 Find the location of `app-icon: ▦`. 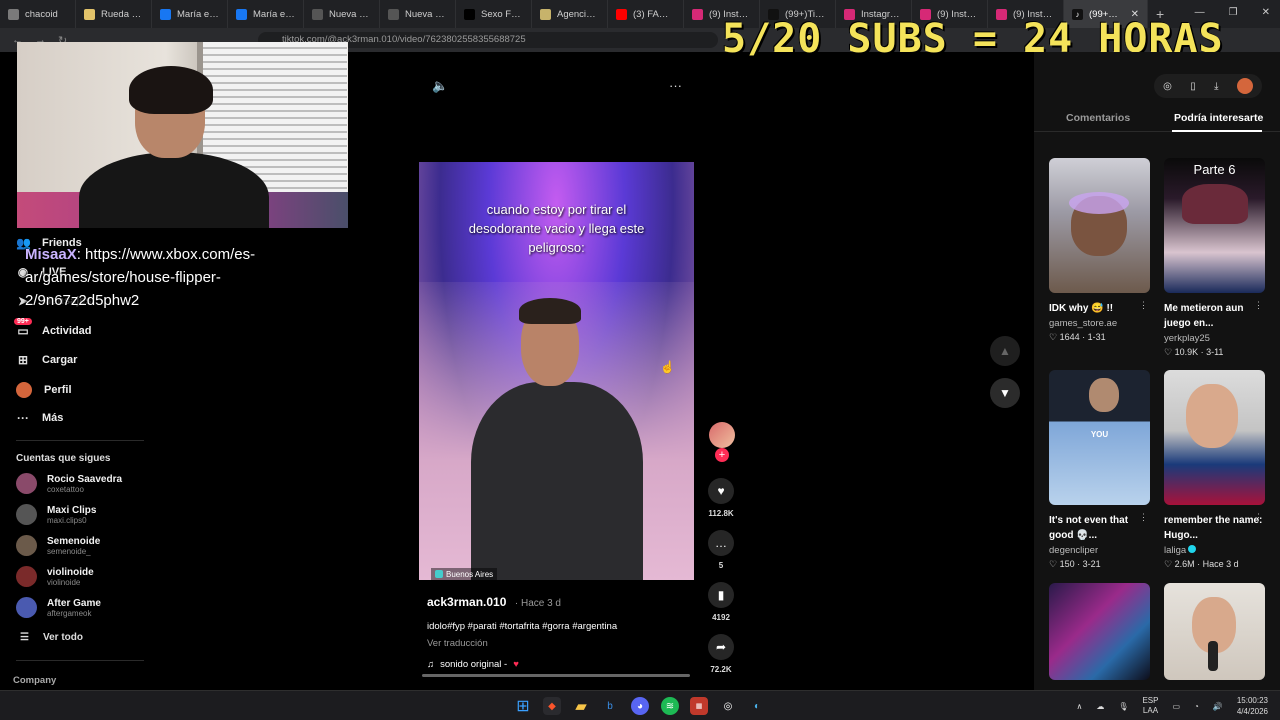

app-icon: ▦ is located at coordinates (699, 706).